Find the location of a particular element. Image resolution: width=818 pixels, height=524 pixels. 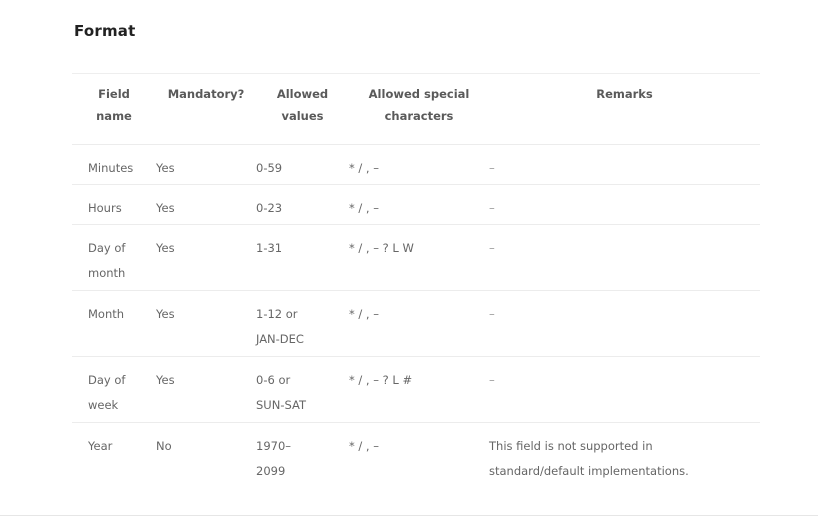

header-field-name: Field name is located at coordinates (114, 105).